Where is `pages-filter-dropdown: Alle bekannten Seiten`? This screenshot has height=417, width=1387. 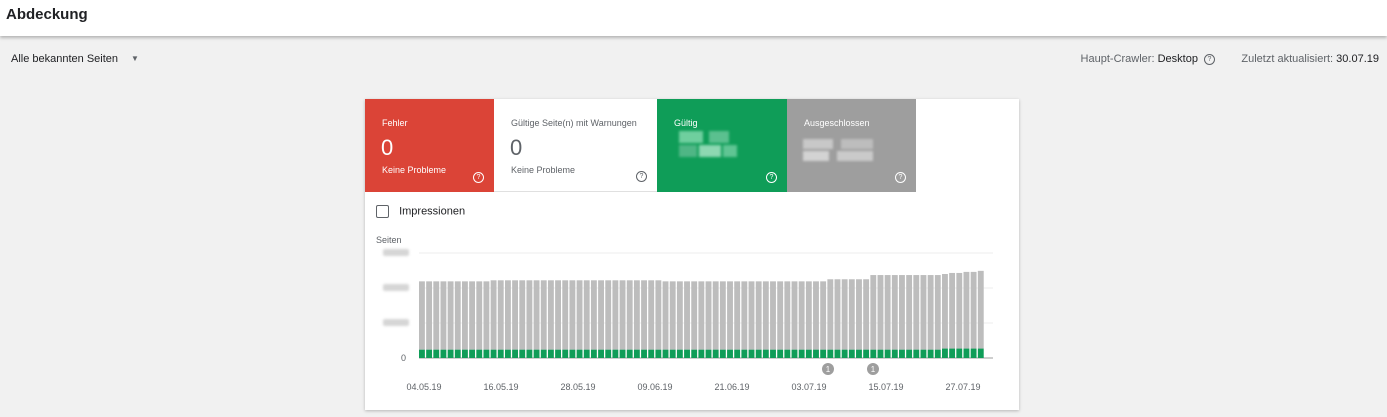 pages-filter-dropdown: Alle bekannten Seiten is located at coordinates (64, 59).